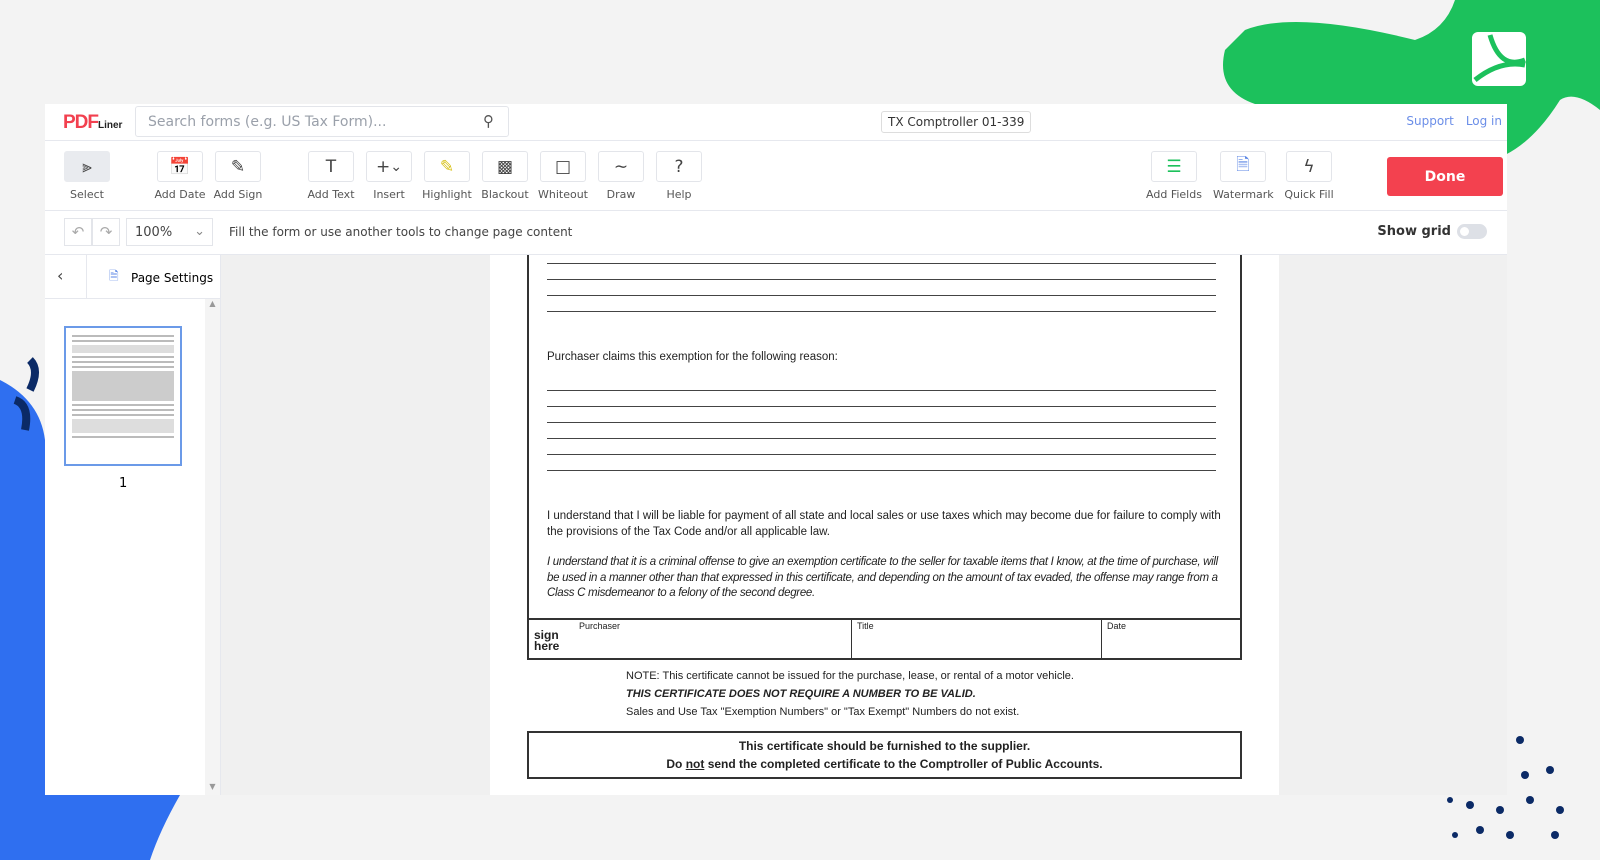 The height and width of the screenshot is (860, 1600). What do you see at coordinates (1309, 166) in the screenshot?
I see `lightning-icon: ϟ` at bounding box center [1309, 166].